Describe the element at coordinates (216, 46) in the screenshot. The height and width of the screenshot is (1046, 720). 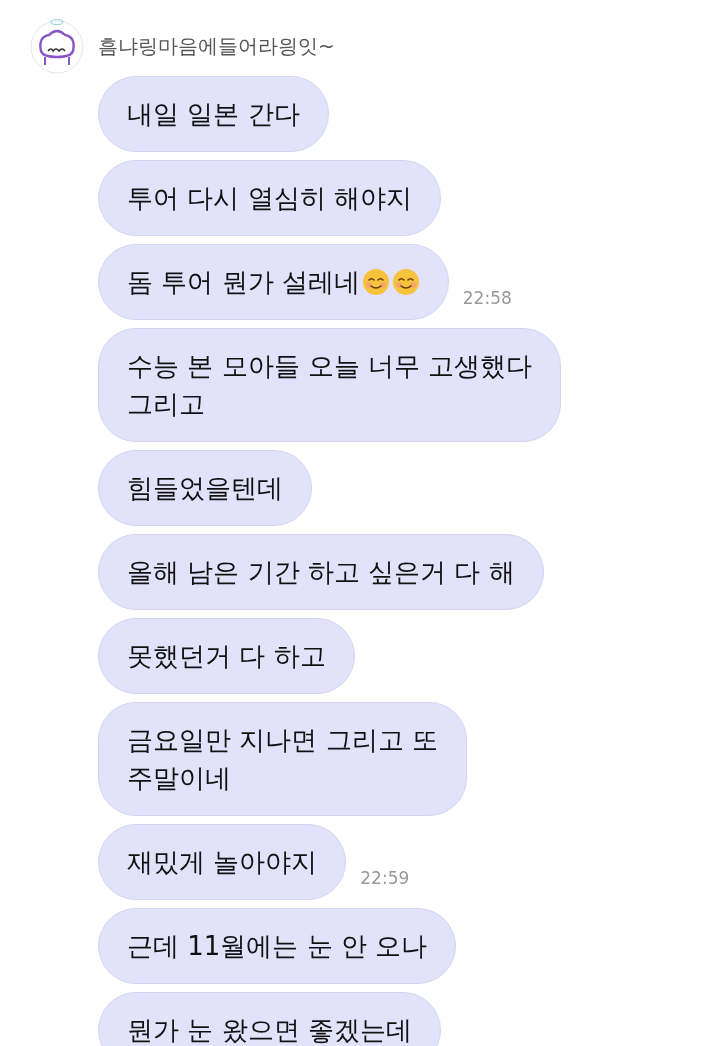
I see `sender-name: 흠냐링마음에들어라읭잇~` at that location.